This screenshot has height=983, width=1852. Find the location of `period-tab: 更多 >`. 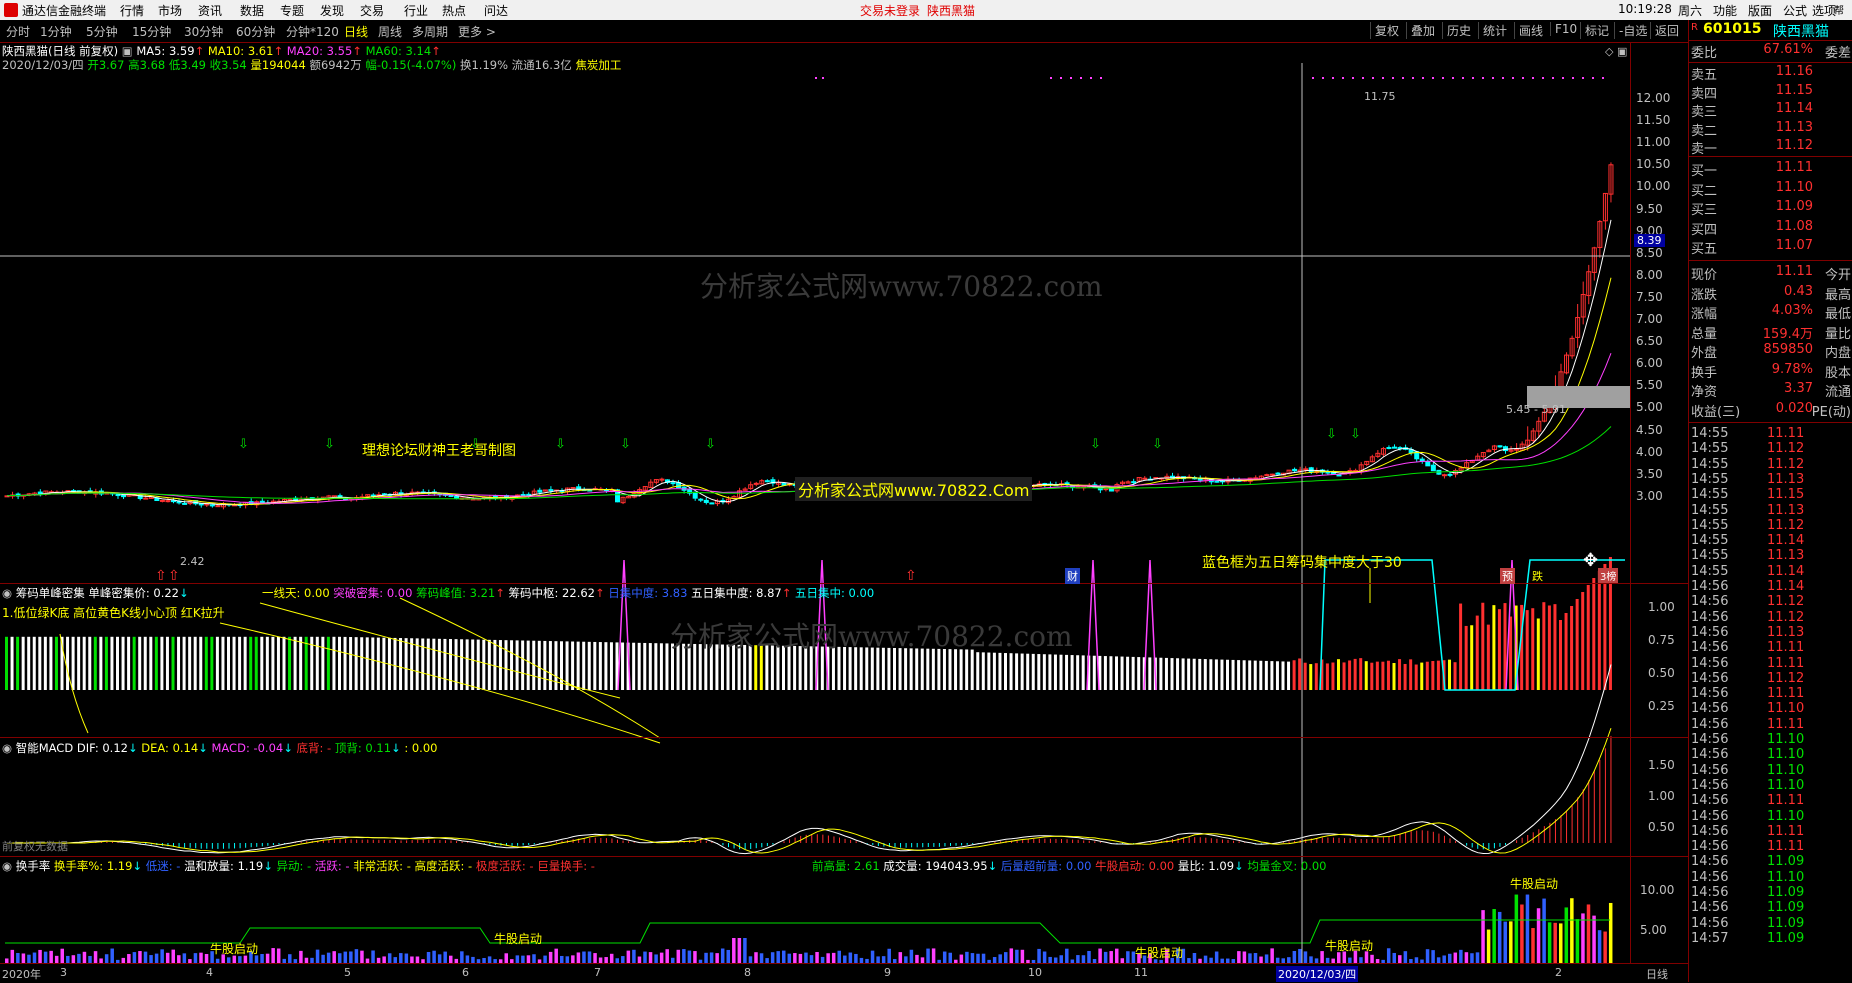

period-tab: 更多 > is located at coordinates (477, 31).